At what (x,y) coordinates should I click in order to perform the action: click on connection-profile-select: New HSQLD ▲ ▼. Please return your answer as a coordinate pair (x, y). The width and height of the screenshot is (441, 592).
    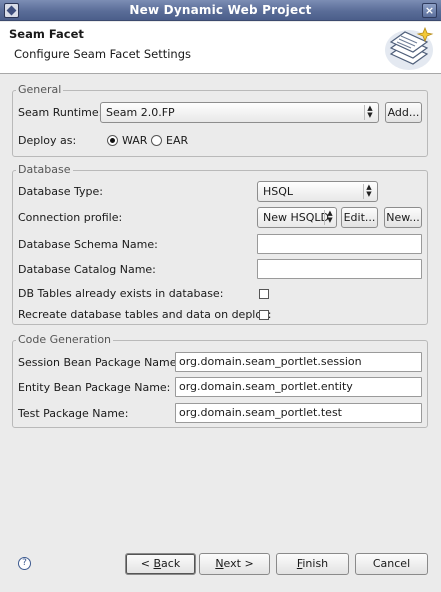
    Looking at the image, I should click on (297, 217).